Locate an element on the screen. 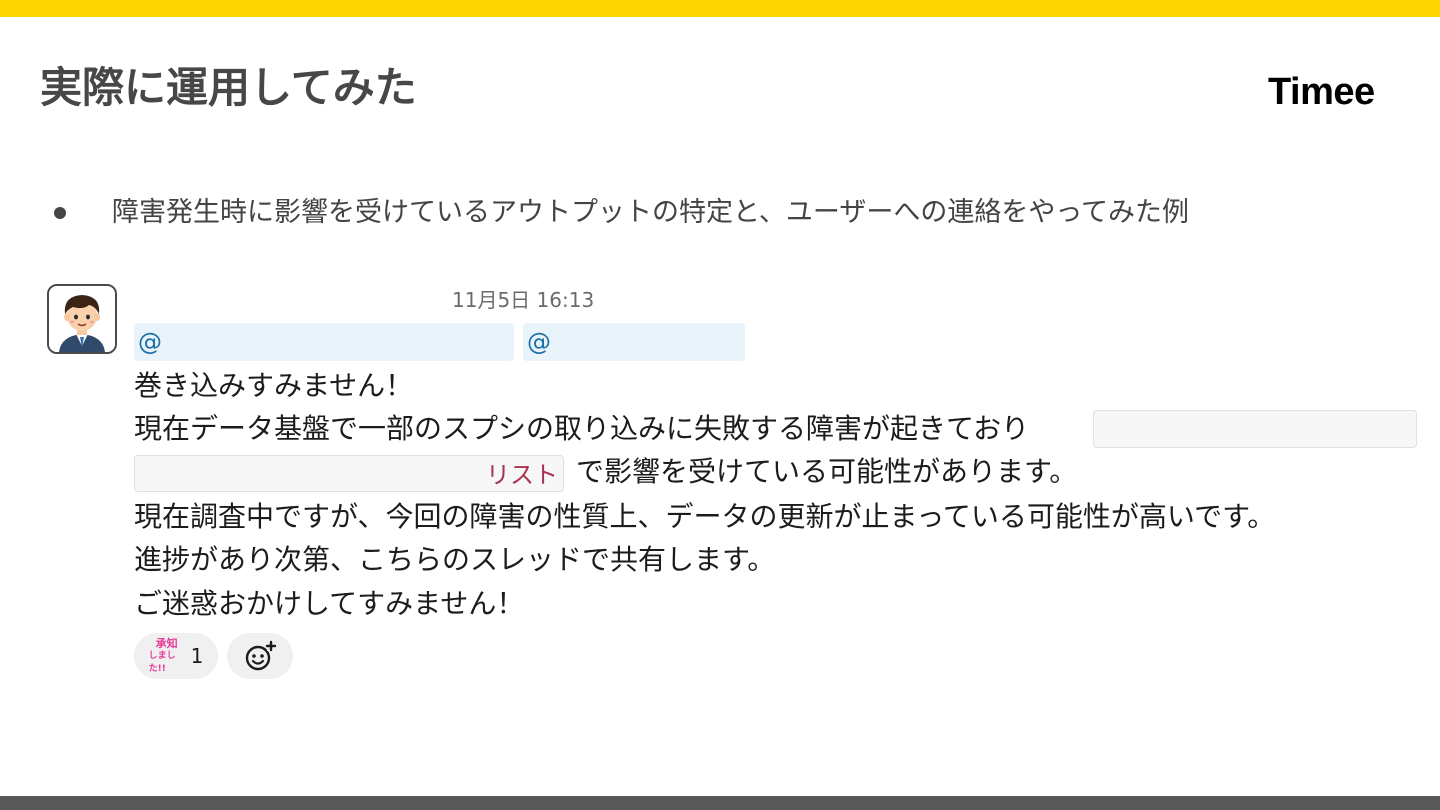  user-mention-1: @ is located at coordinates (324, 342).